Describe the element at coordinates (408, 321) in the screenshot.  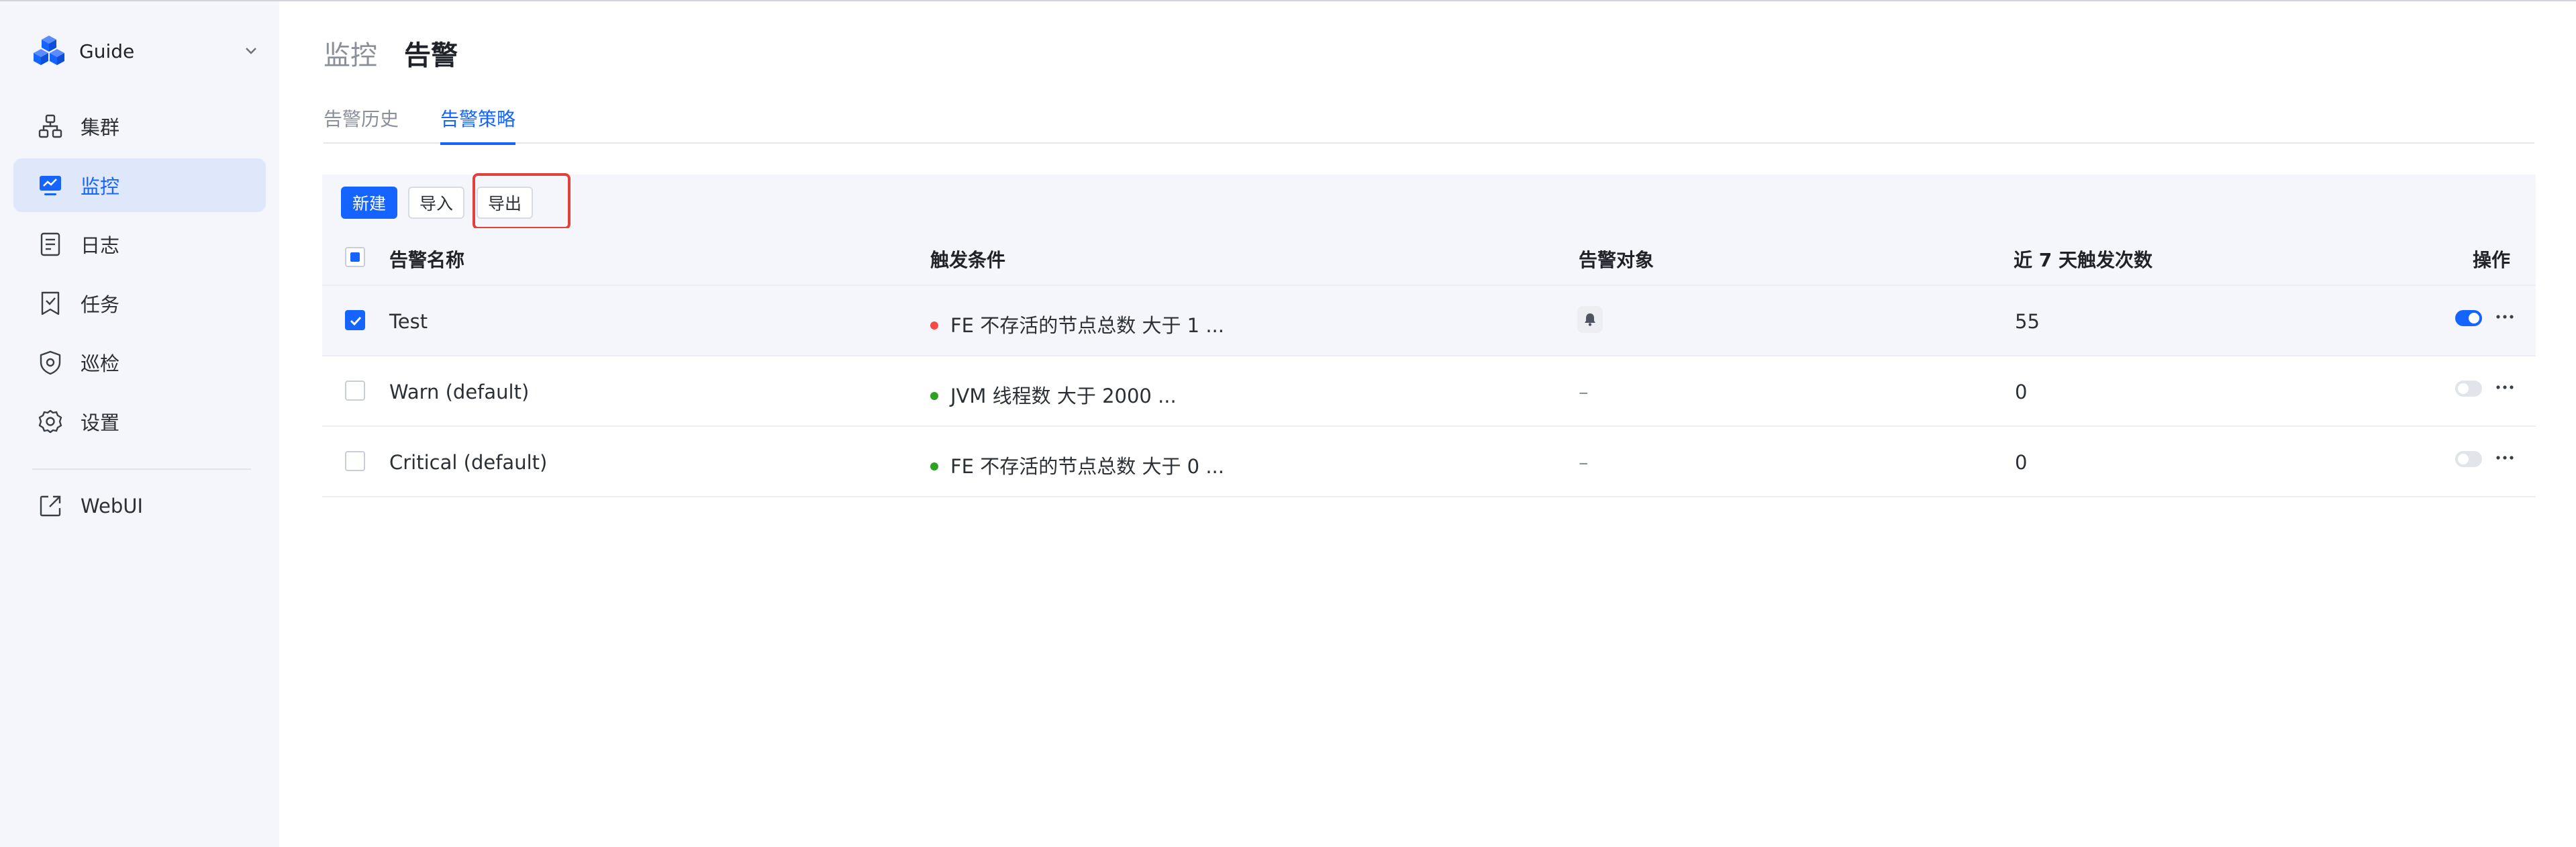
I see `alert-name: Test` at that location.